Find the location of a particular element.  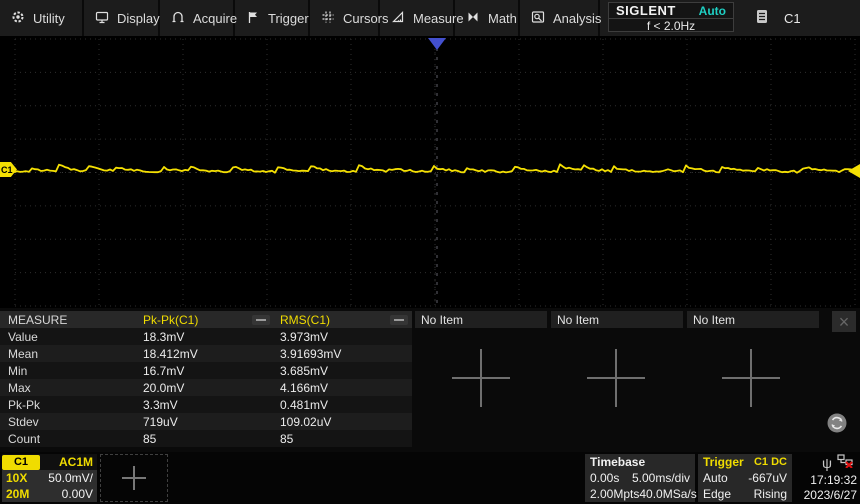

close-measure-panel-button: × is located at coordinates (844, 321).